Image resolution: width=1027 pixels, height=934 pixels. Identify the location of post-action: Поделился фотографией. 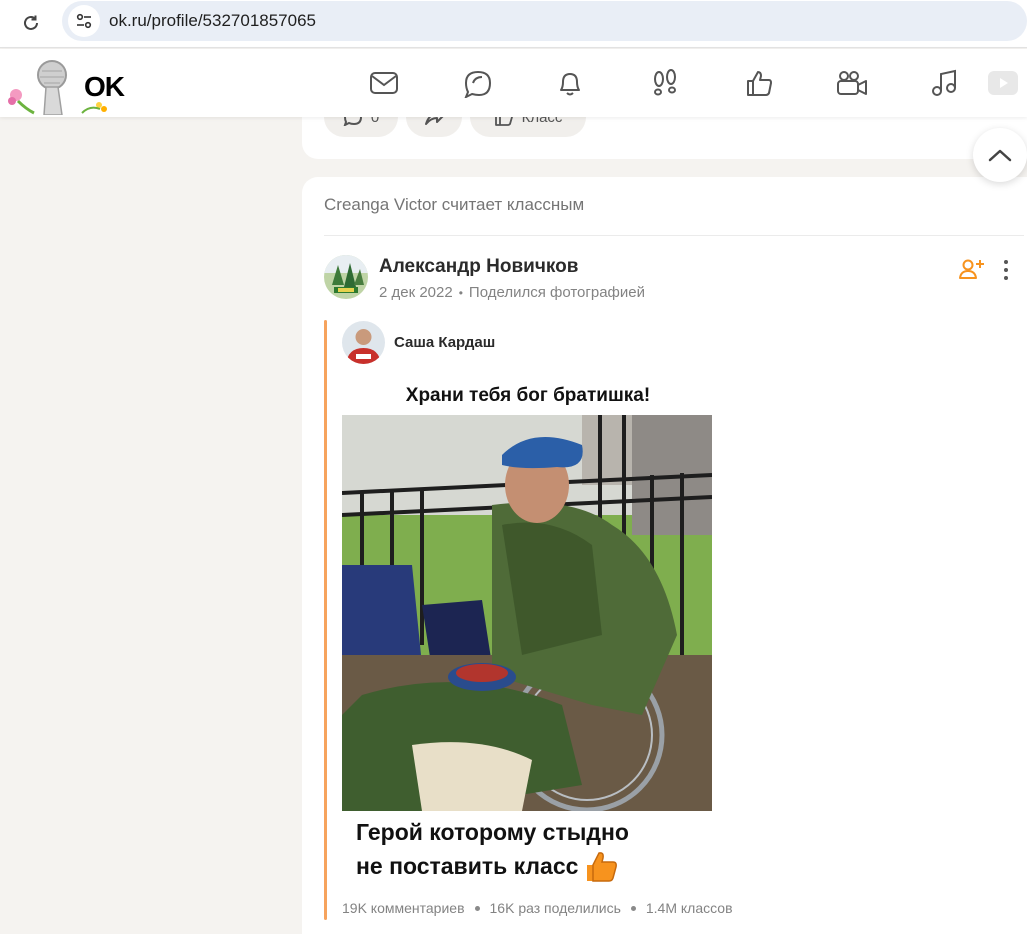
(556, 292).